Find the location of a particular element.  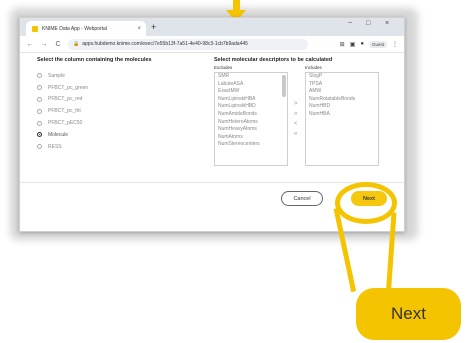

tab-bar: KNIME Data App - Webportal × + − □ × is located at coordinates (212, 27).